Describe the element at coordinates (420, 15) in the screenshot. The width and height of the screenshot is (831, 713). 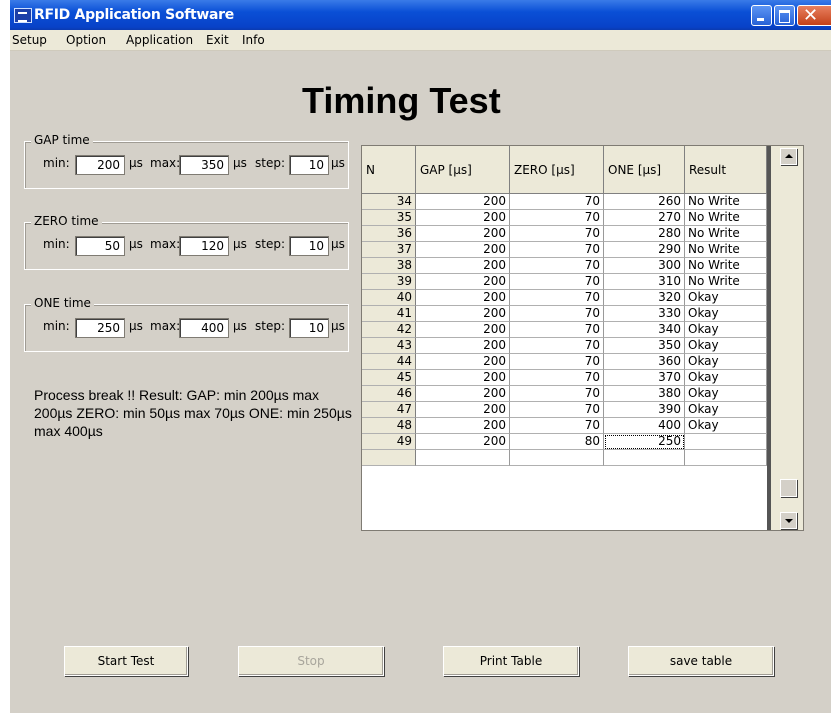
I see `title-bar: RFID Application Software ✕` at that location.